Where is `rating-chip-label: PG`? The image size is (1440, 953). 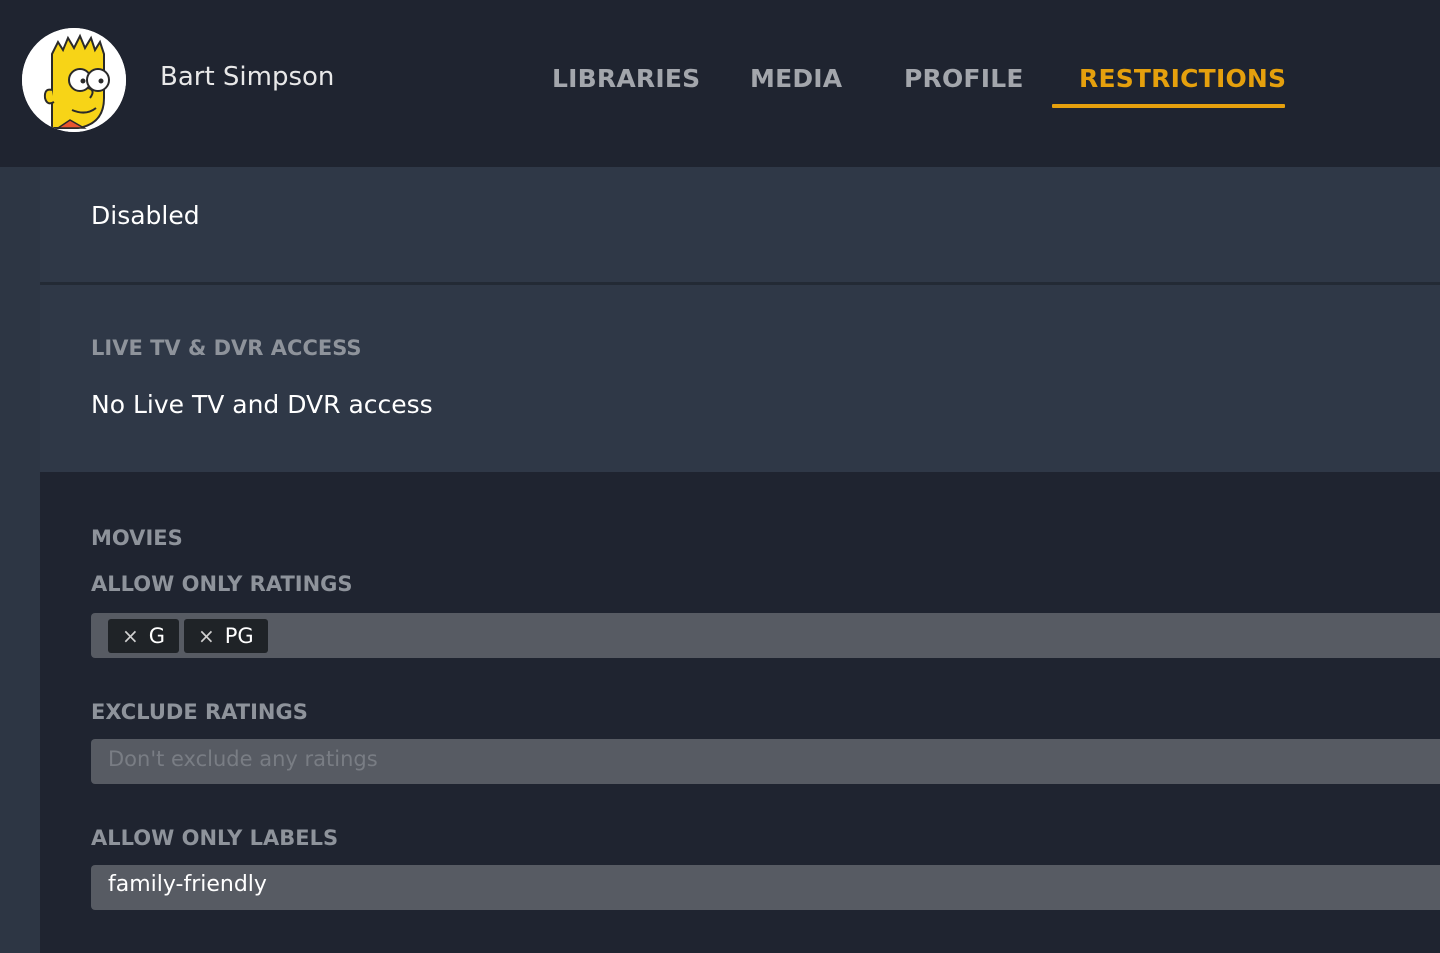
rating-chip-label: PG is located at coordinates (239, 636).